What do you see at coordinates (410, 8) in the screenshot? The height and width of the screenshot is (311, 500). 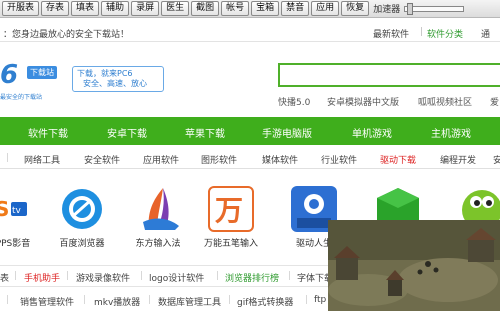 I see `speed-slider-handle` at bounding box center [410, 8].